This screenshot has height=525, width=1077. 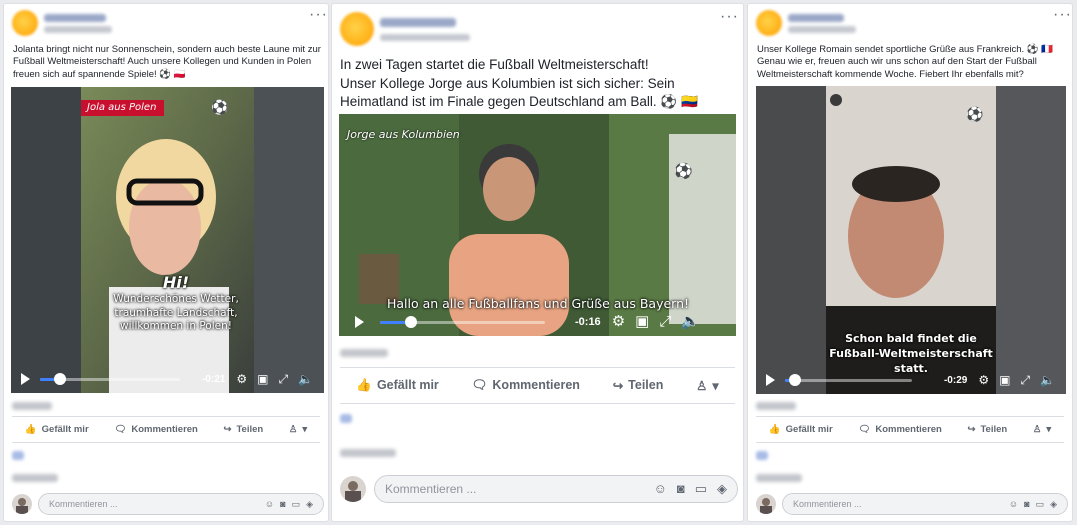 What do you see at coordinates (213, 379) in the screenshot?
I see `time-remaining: -0:21` at bounding box center [213, 379].